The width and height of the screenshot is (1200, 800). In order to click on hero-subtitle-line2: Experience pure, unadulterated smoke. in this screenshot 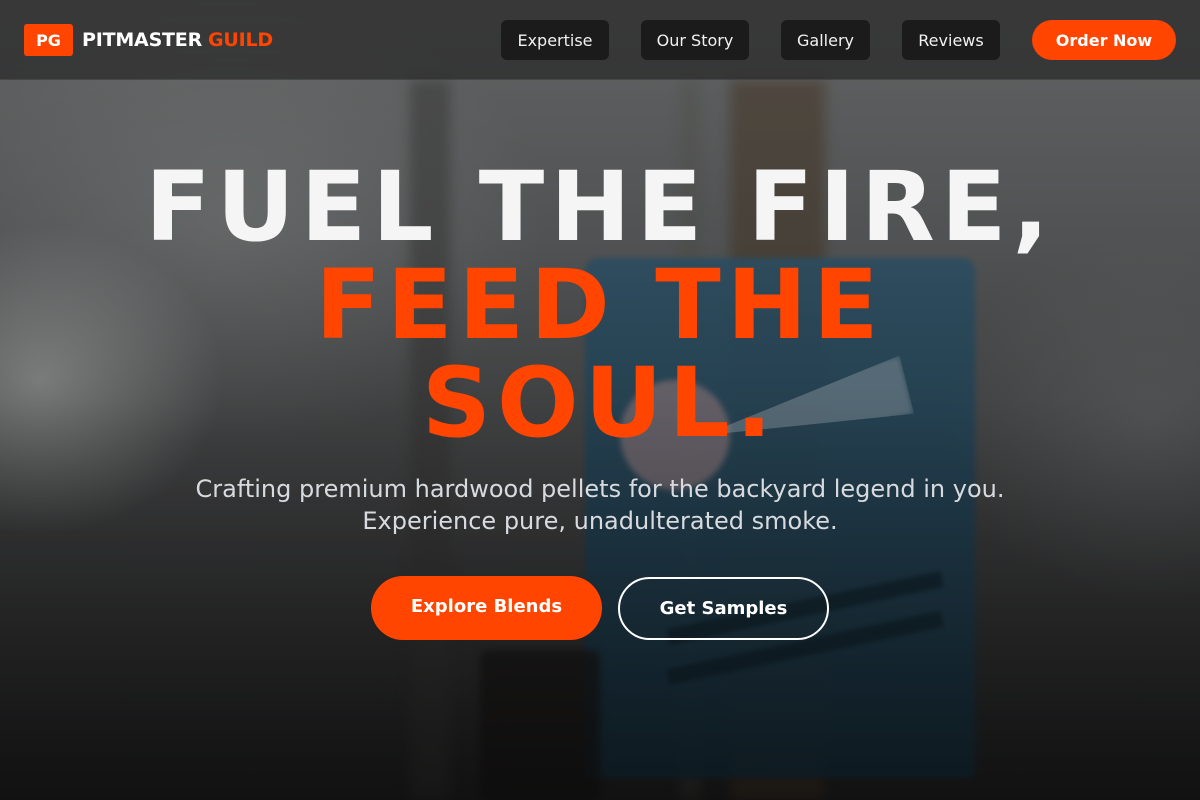, I will do `click(600, 521)`.